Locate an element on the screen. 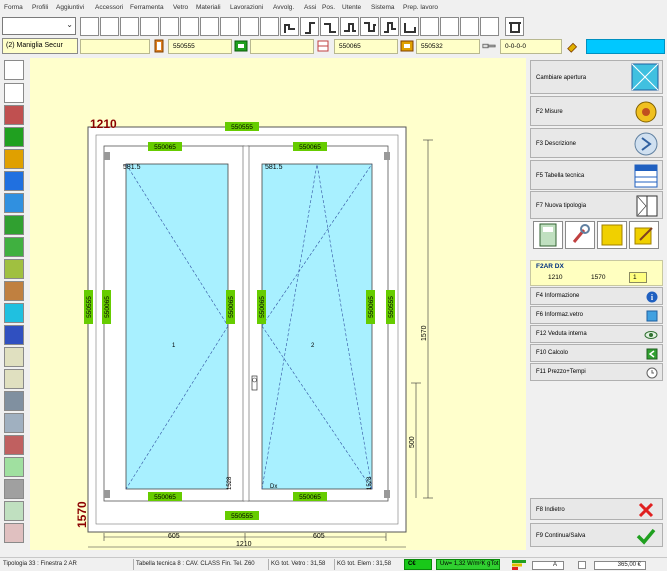  menu-forma: Forma is located at coordinates (13, 7).